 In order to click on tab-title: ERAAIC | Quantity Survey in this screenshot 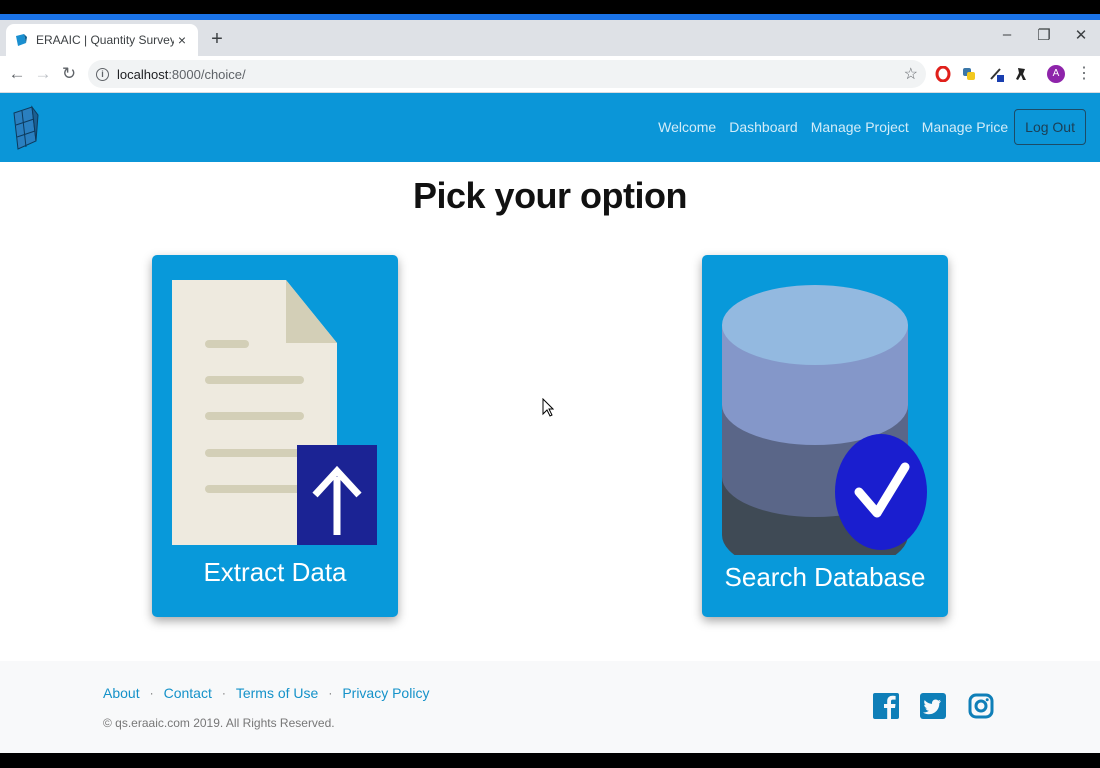, I will do `click(105, 40)`.